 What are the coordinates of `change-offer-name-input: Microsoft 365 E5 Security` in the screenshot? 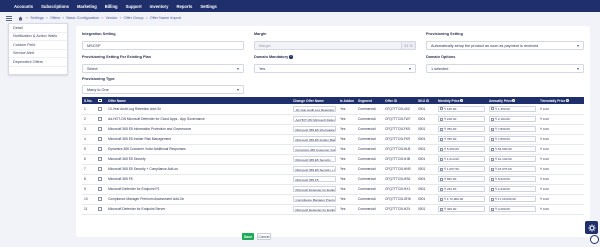 It's located at (314, 159).